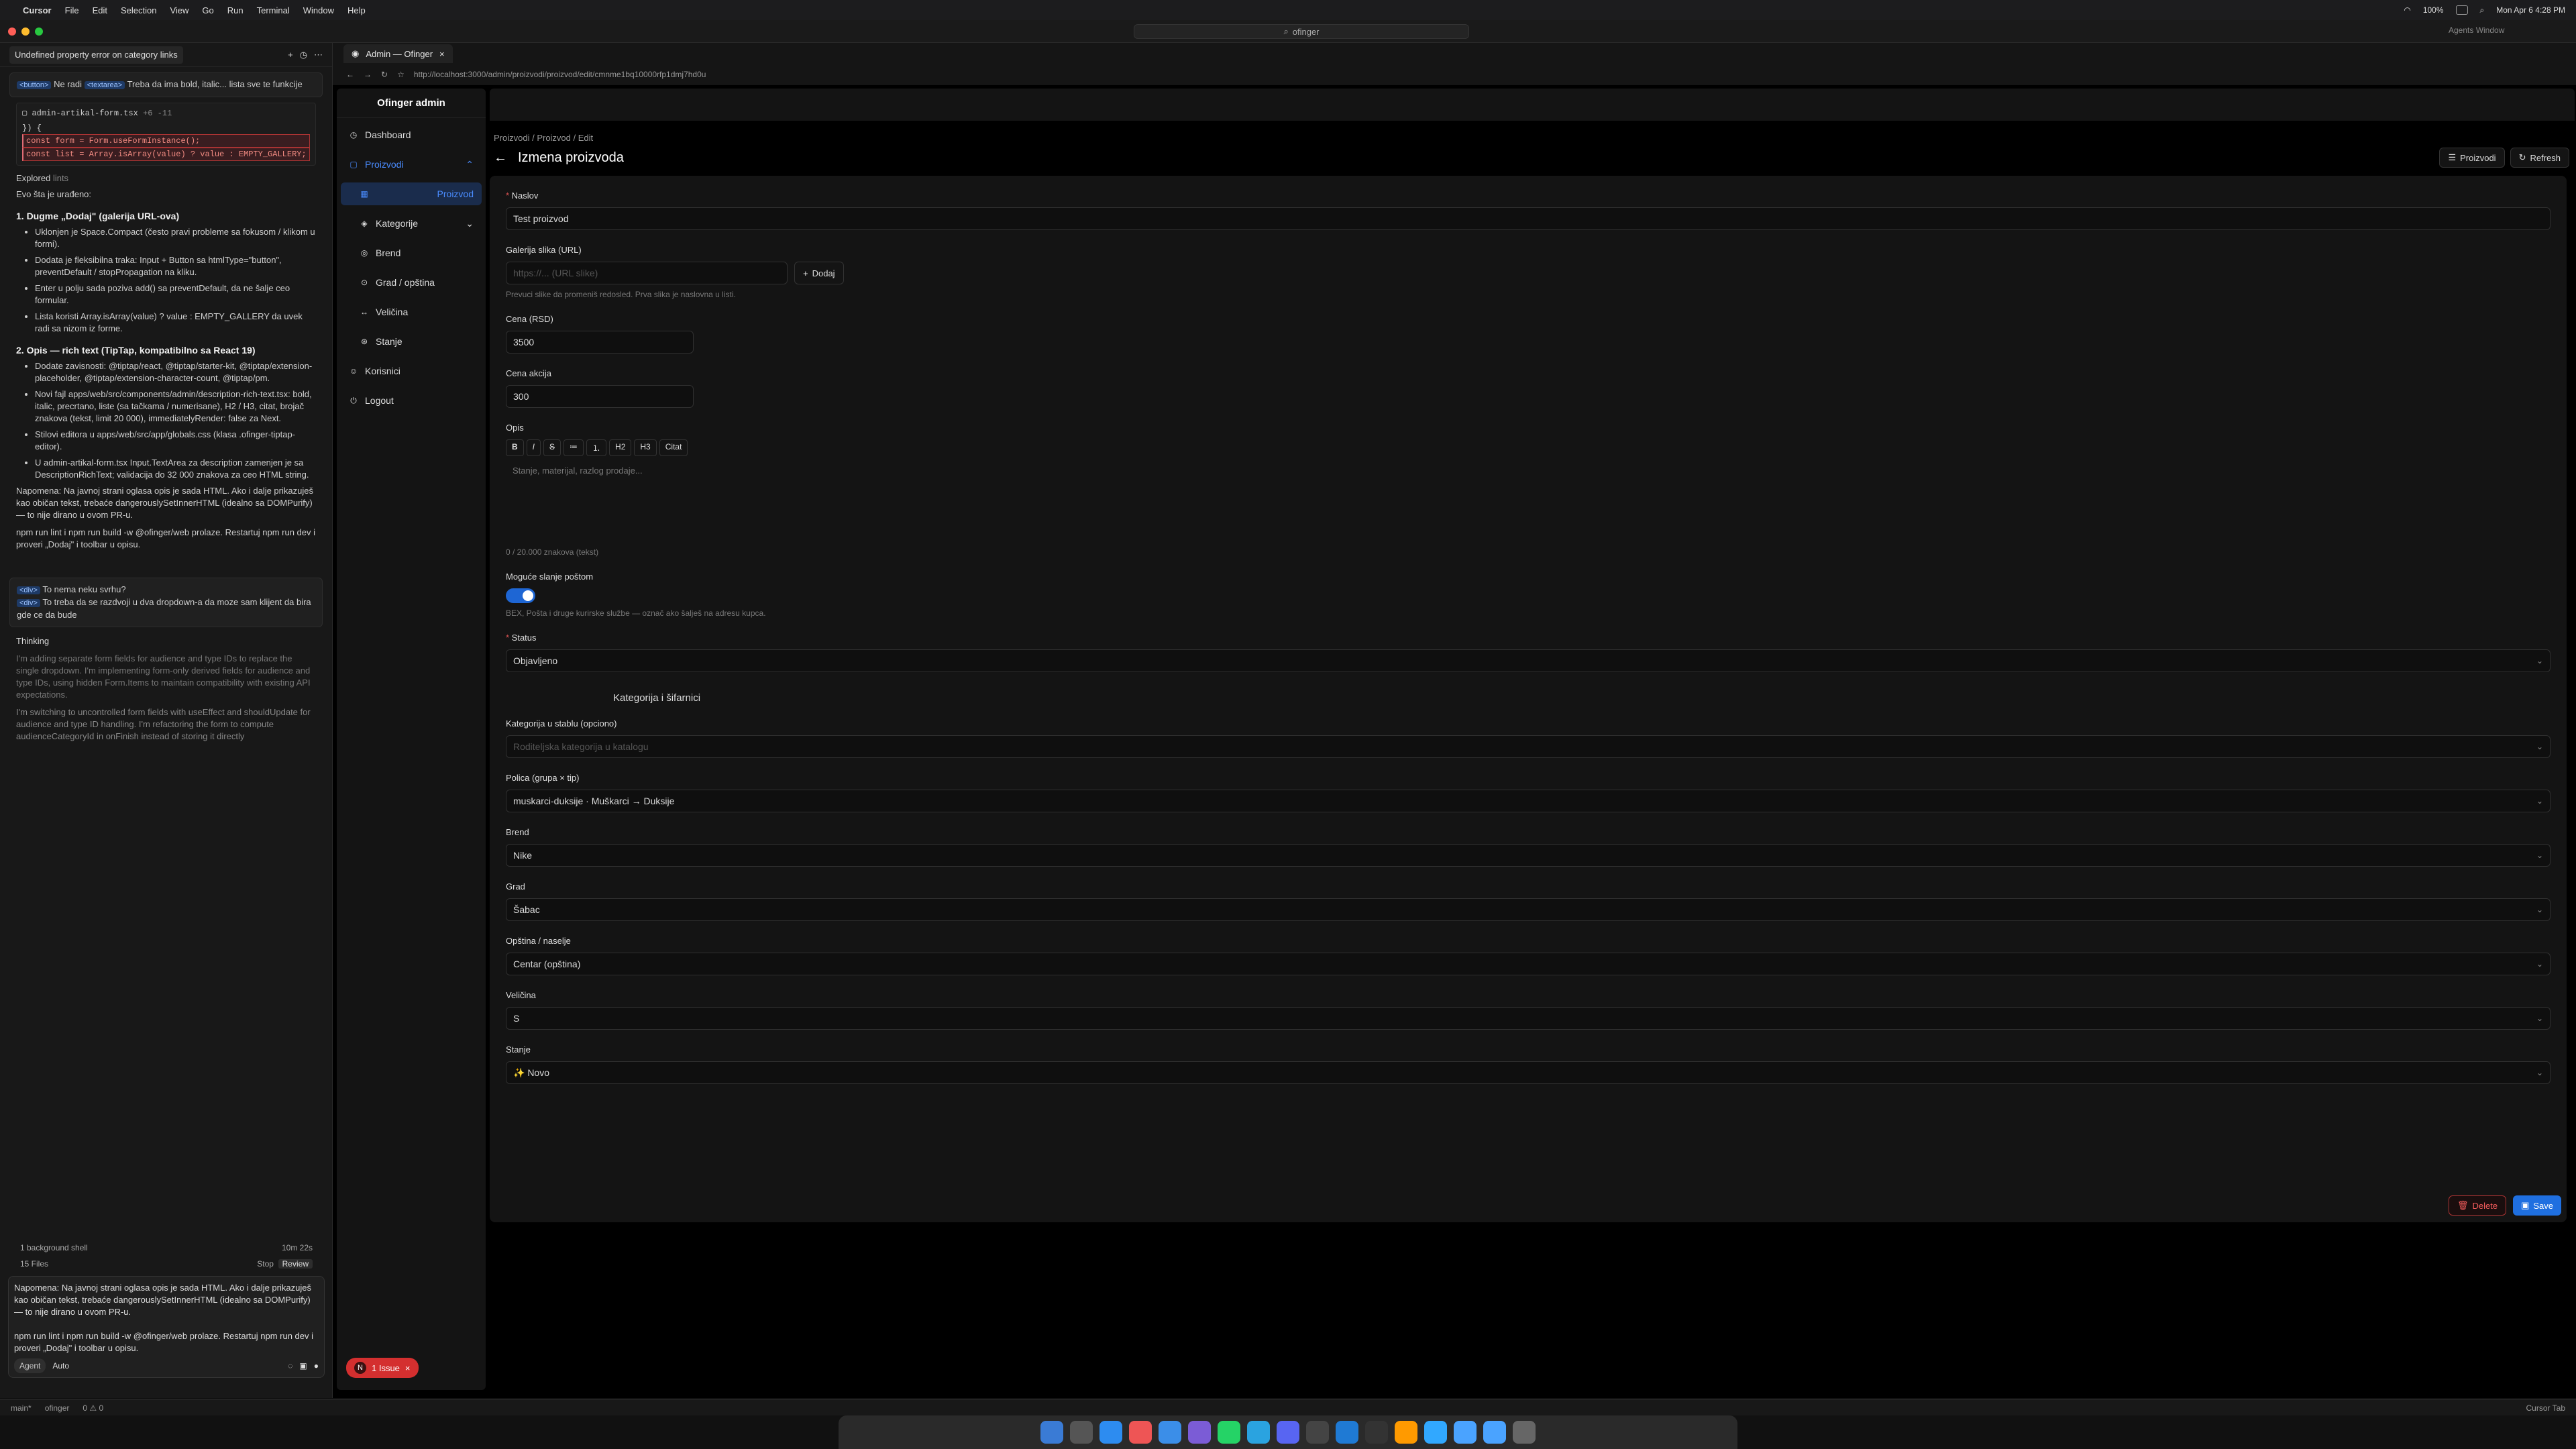  Describe the element at coordinates (511, 138) in the screenshot. I see `crumb-proizvodi: Proizvodi` at that location.